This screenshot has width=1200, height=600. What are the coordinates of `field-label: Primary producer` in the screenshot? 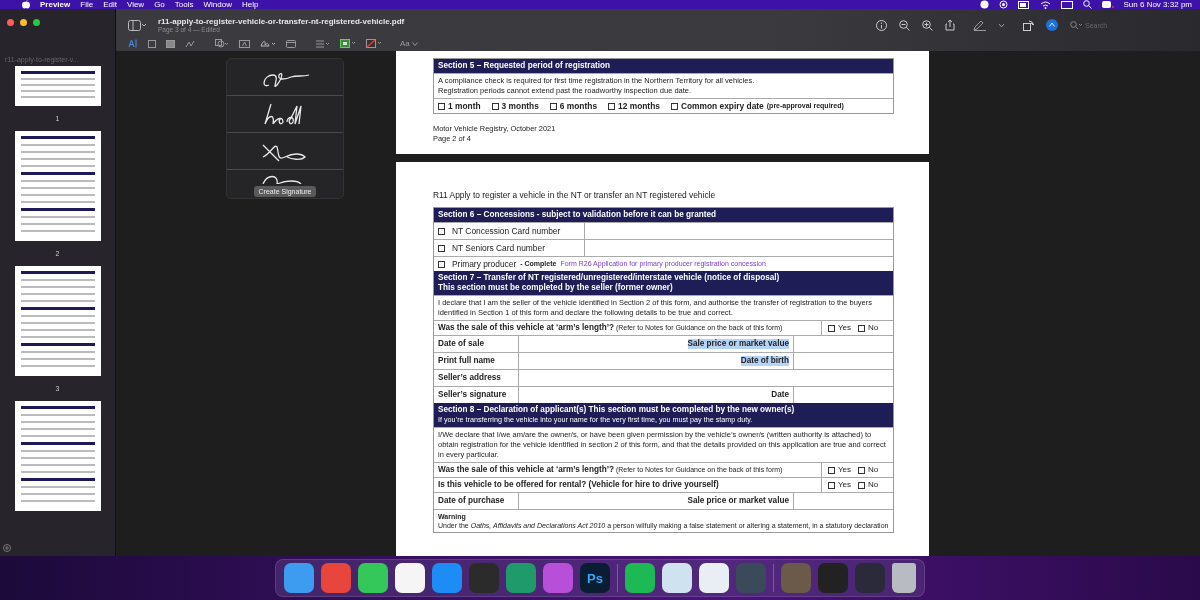 It's located at (484, 264).